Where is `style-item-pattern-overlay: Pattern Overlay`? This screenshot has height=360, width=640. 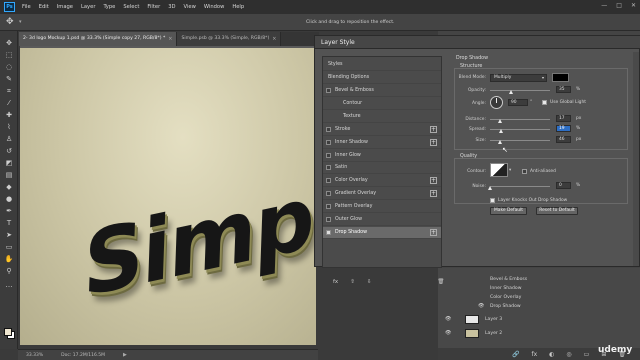 style-item-pattern-overlay: Pattern Overlay is located at coordinates (382, 207).